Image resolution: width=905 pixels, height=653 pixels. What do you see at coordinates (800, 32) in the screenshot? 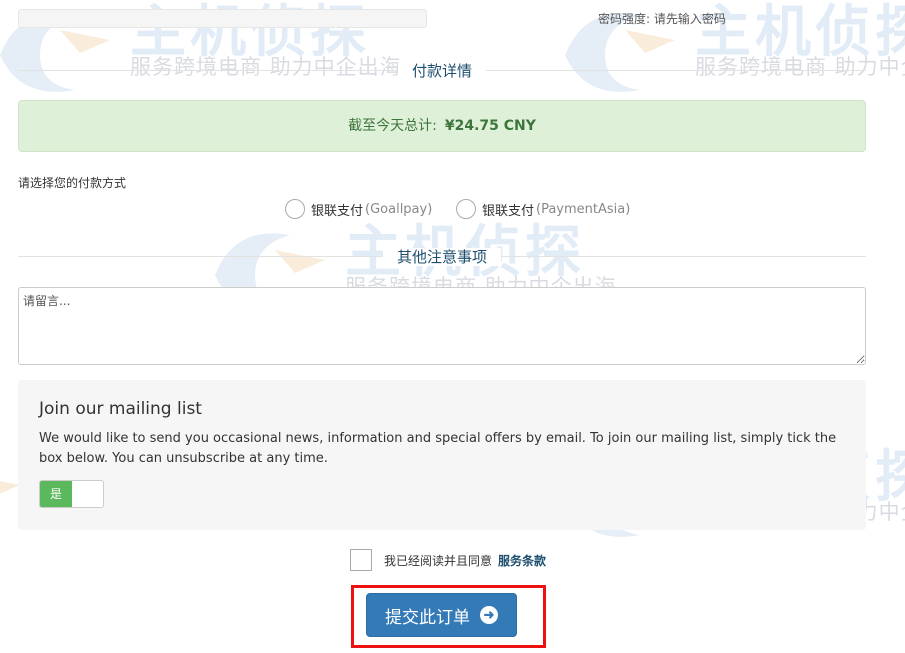
I see `watermark-brand: 主机侦探` at bounding box center [800, 32].